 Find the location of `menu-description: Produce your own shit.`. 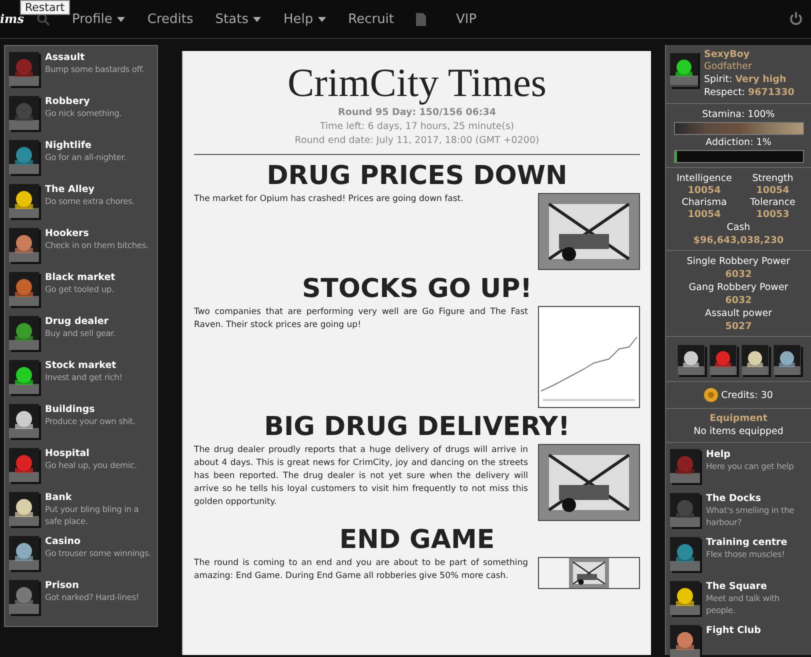

menu-description: Produce your own shit. is located at coordinates (90, 421).